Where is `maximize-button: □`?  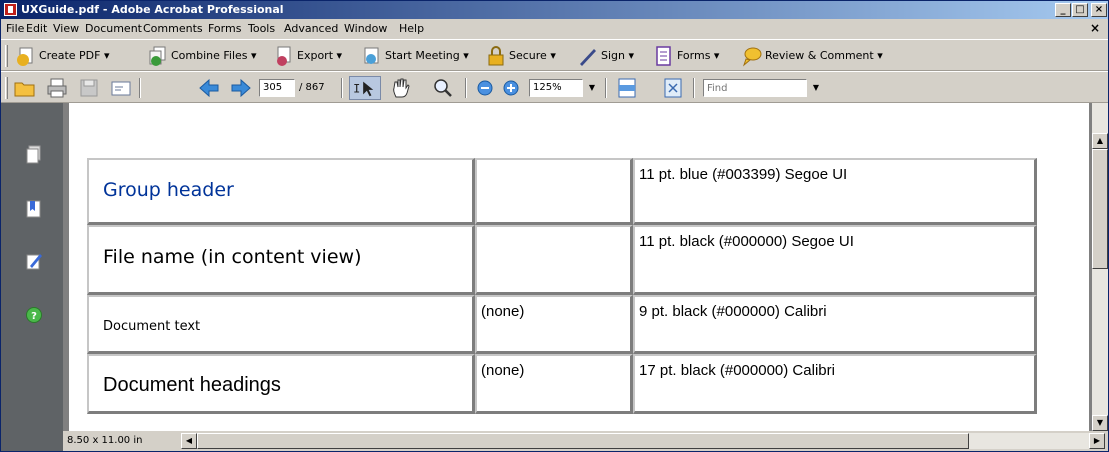 maximize-button: □ is located at coordinates (1080, 10).